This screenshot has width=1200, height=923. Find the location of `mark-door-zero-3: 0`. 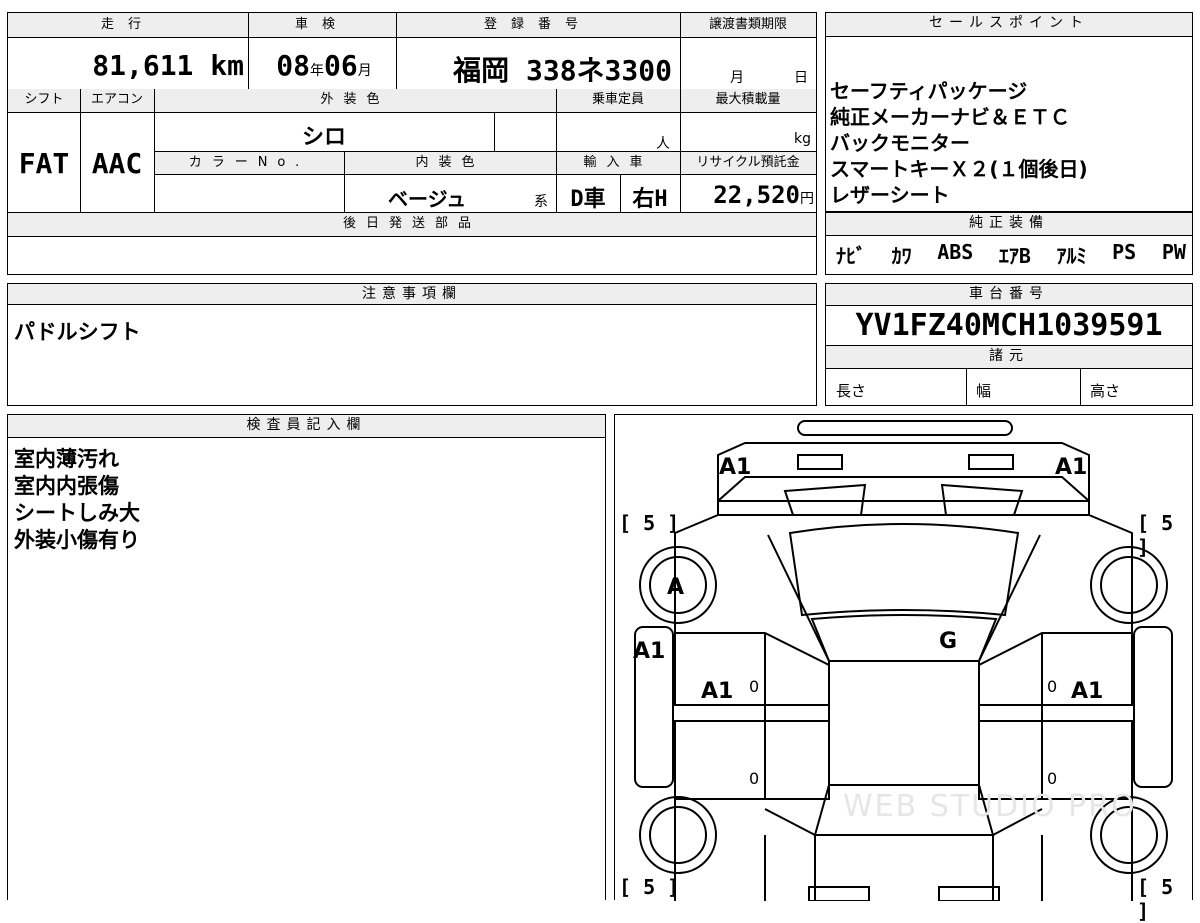

mark-door-zero-3: 0 is located at coordinates (754, 778).